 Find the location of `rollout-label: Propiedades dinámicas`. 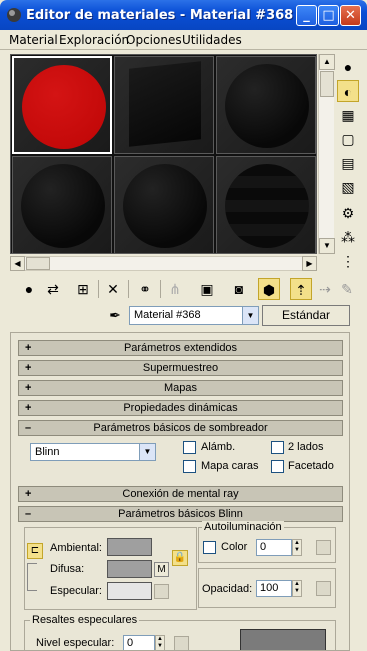

rollout-label: Propiedades dinámicas is located at coordinates (180, 408).